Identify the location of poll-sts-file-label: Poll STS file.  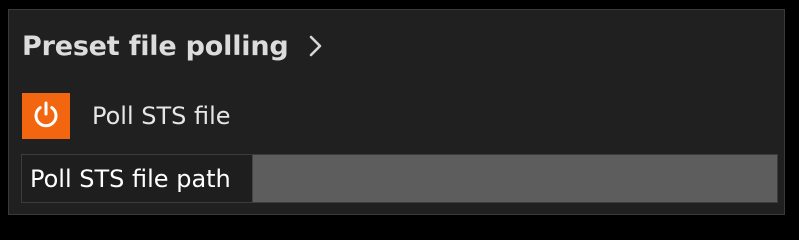
(161, 116).